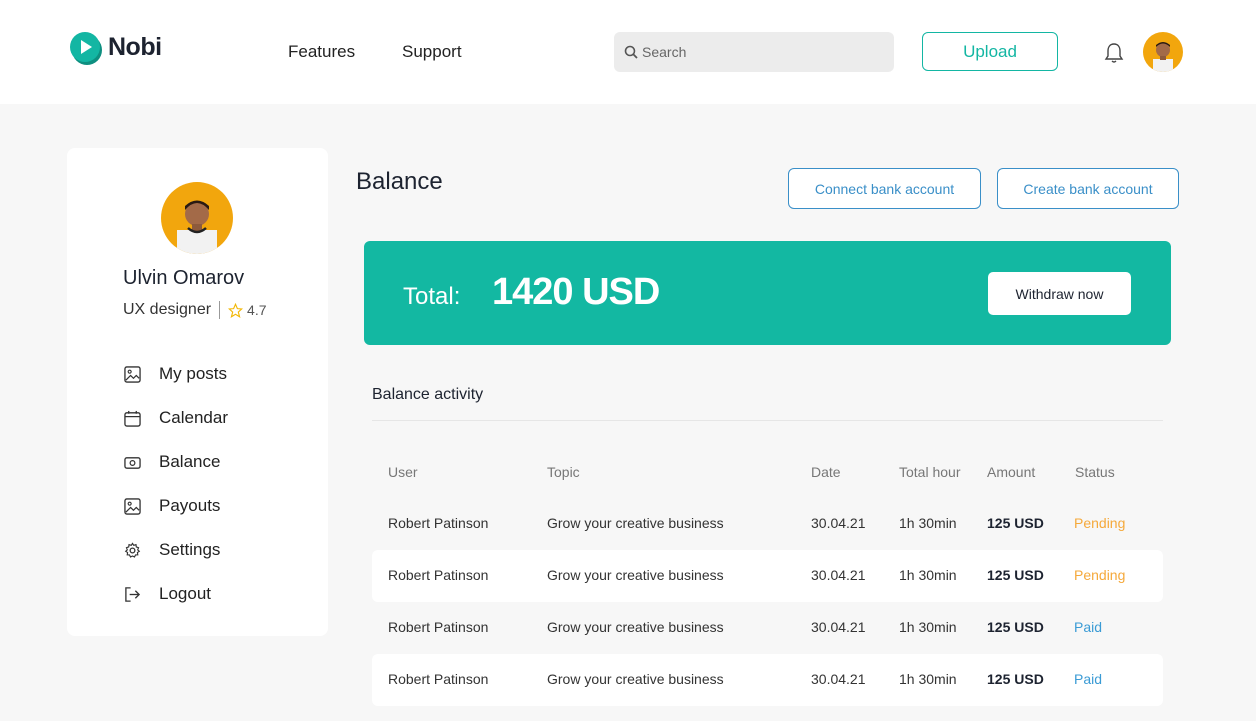 The image size is (1256, 721). I want to click on search-input, so click(757, 52).